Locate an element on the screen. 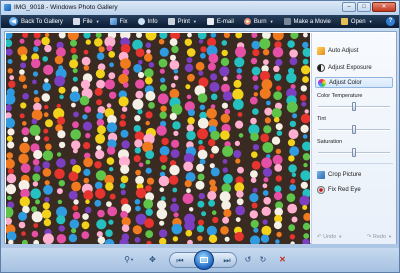 The image size is (400, 273). saturation-slider is located at coordinates (354, 152).